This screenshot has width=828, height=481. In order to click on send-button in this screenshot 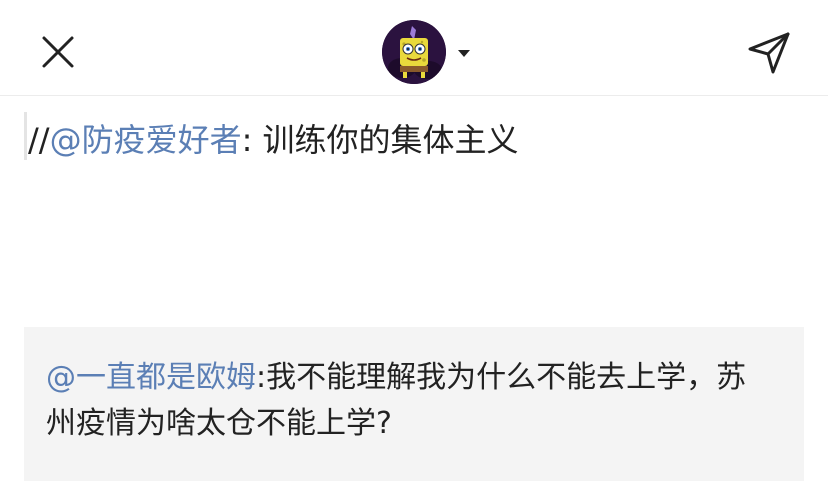, I will do `click(769, 53)`.